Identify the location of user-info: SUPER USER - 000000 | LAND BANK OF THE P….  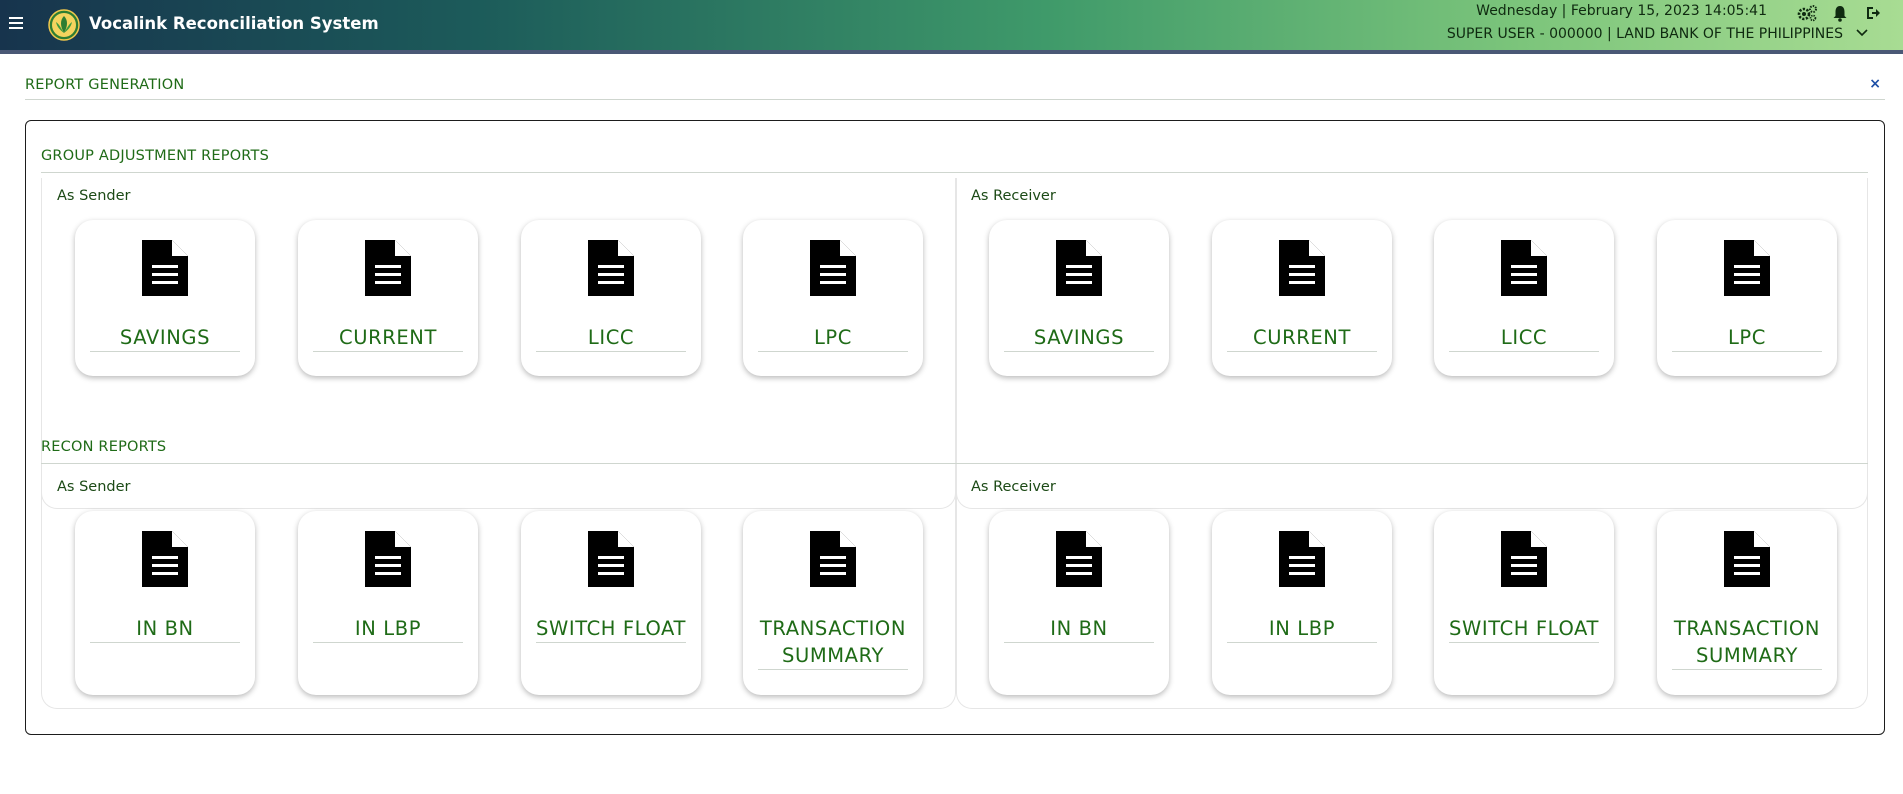
(1645, 34).